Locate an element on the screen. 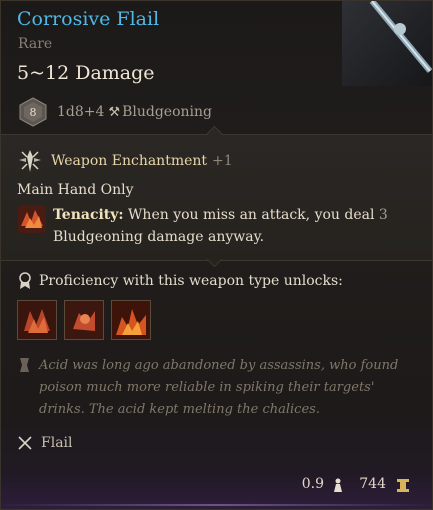  item-rarity: Rare is located at coordinates (35, 44).